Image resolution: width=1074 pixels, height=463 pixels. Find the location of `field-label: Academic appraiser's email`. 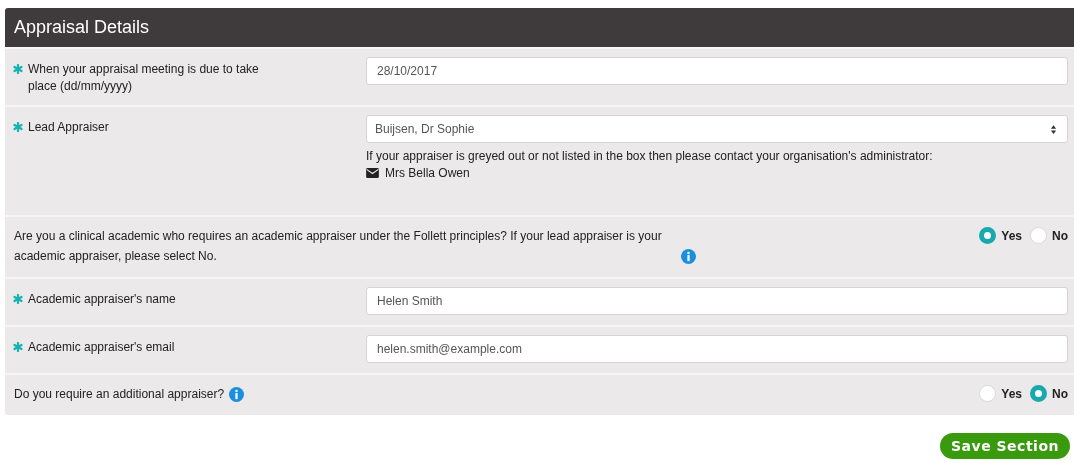

field-label: Academic appraiser's email is located at coordinates (102, 347).